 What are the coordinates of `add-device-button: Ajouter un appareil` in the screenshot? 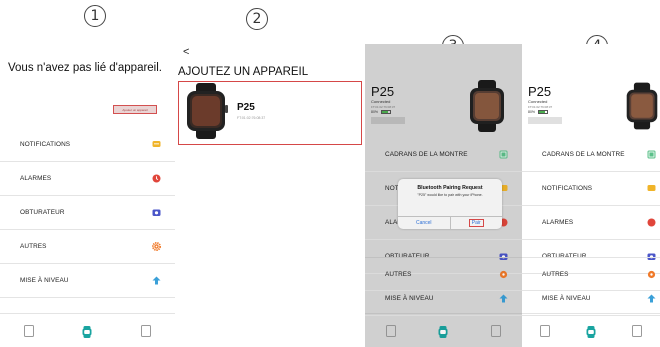 It's located at (135, 109).